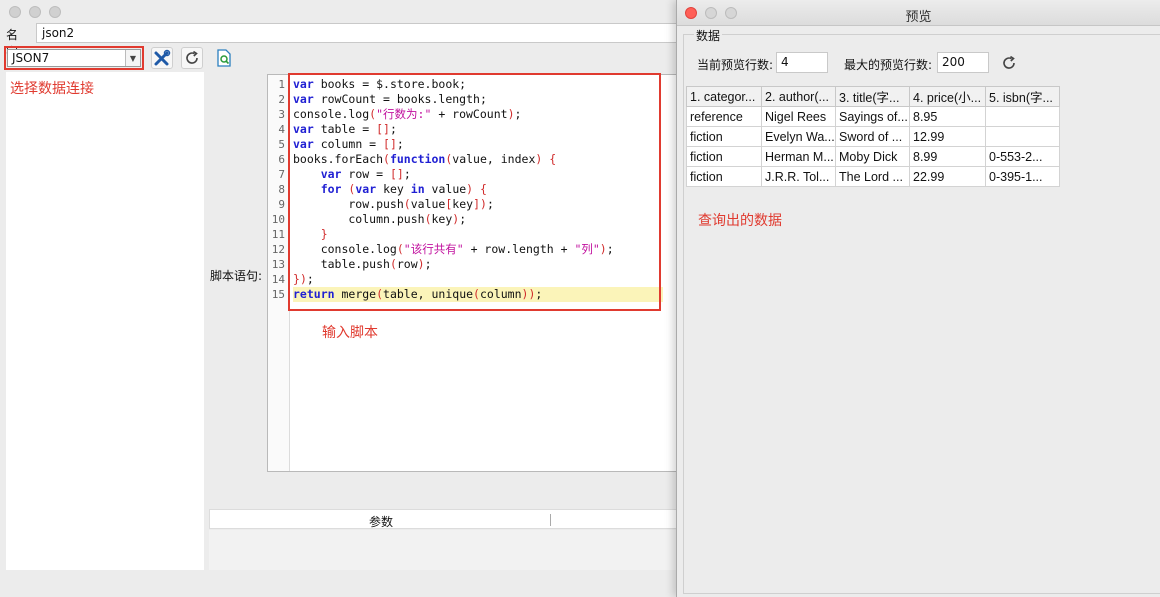  I want to click on line-number: 10, so click(278, 219).